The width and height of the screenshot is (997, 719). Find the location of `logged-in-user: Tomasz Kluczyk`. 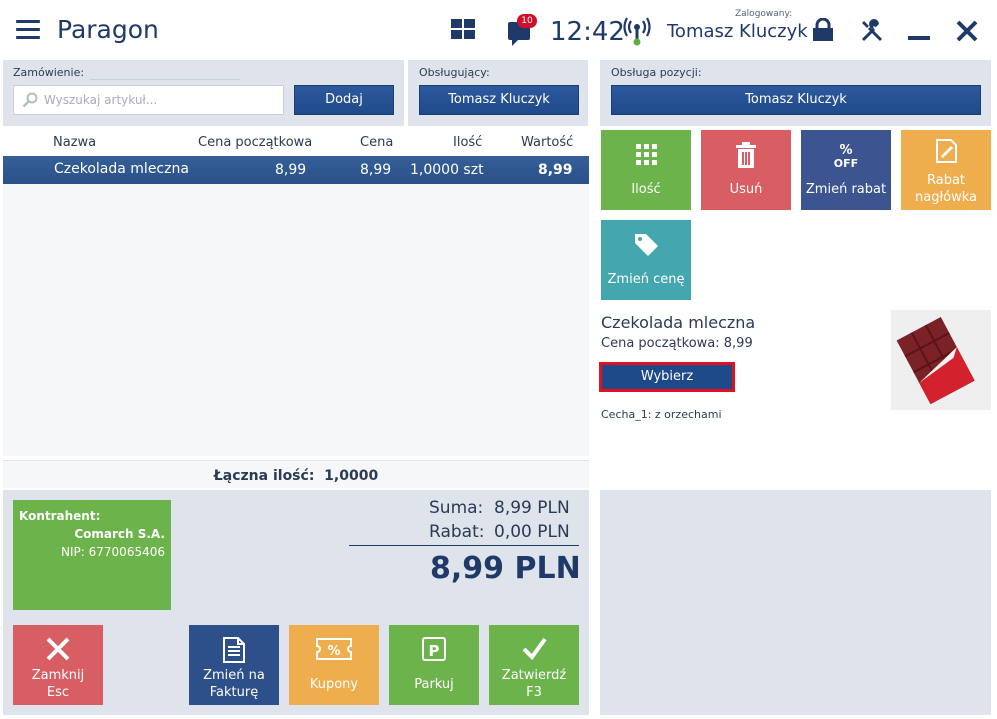

logged-in-user: Tomasz Kluczyk is located at coordinates (737, 31).